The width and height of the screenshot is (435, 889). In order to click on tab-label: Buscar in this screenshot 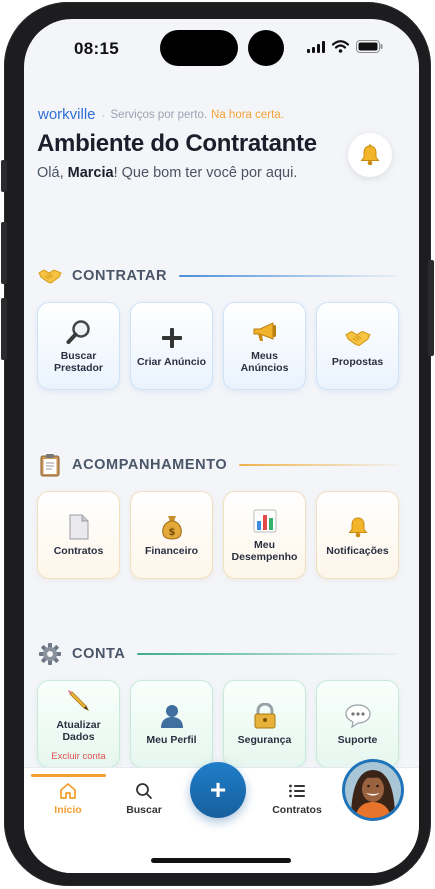, I will do `click(144, 810)`.